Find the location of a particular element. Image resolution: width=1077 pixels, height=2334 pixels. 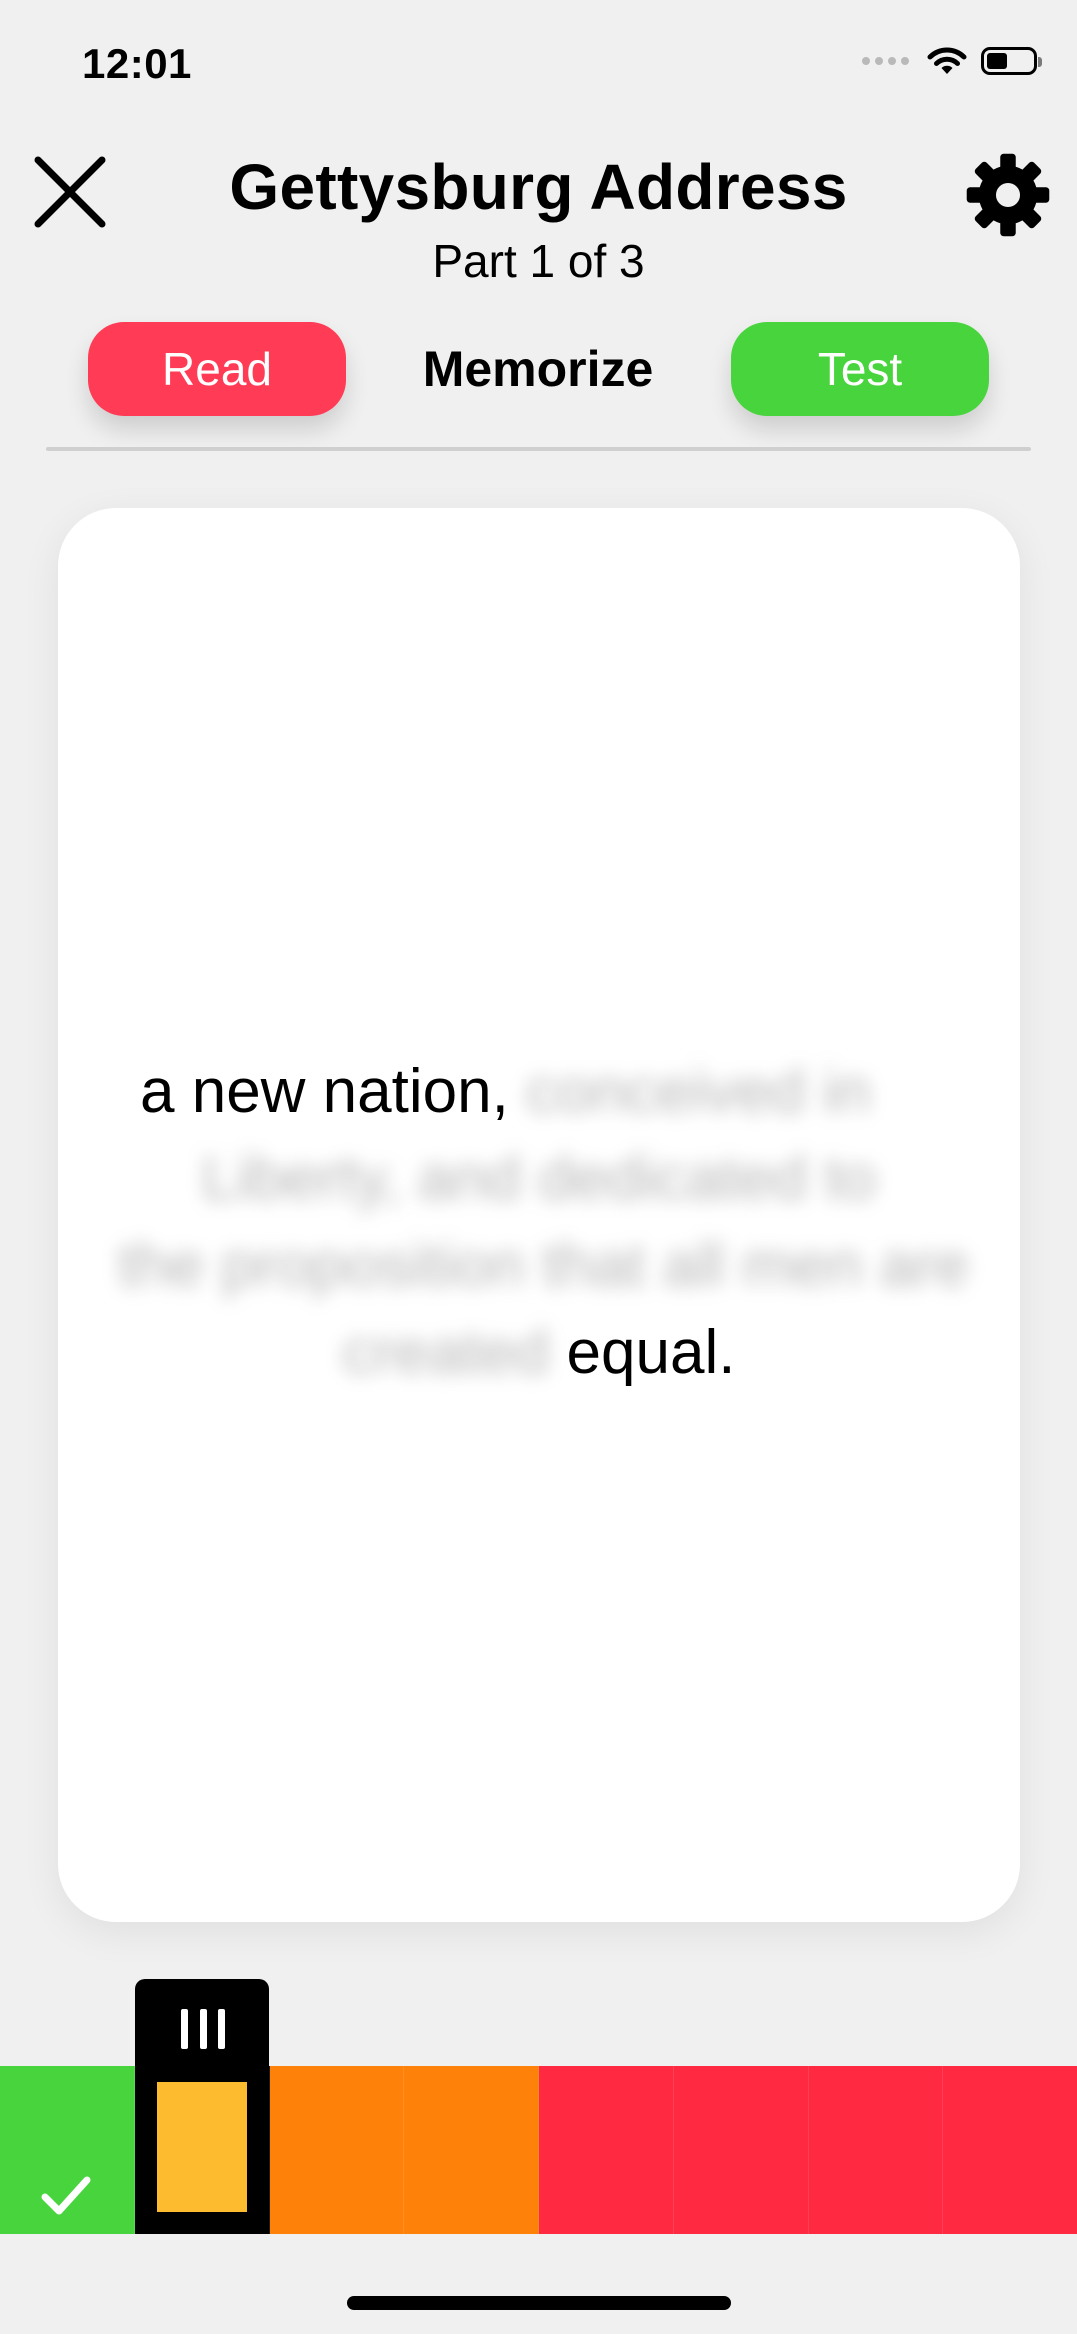

memorize-mode-button: Memorize is located at coordinates (538, 369).